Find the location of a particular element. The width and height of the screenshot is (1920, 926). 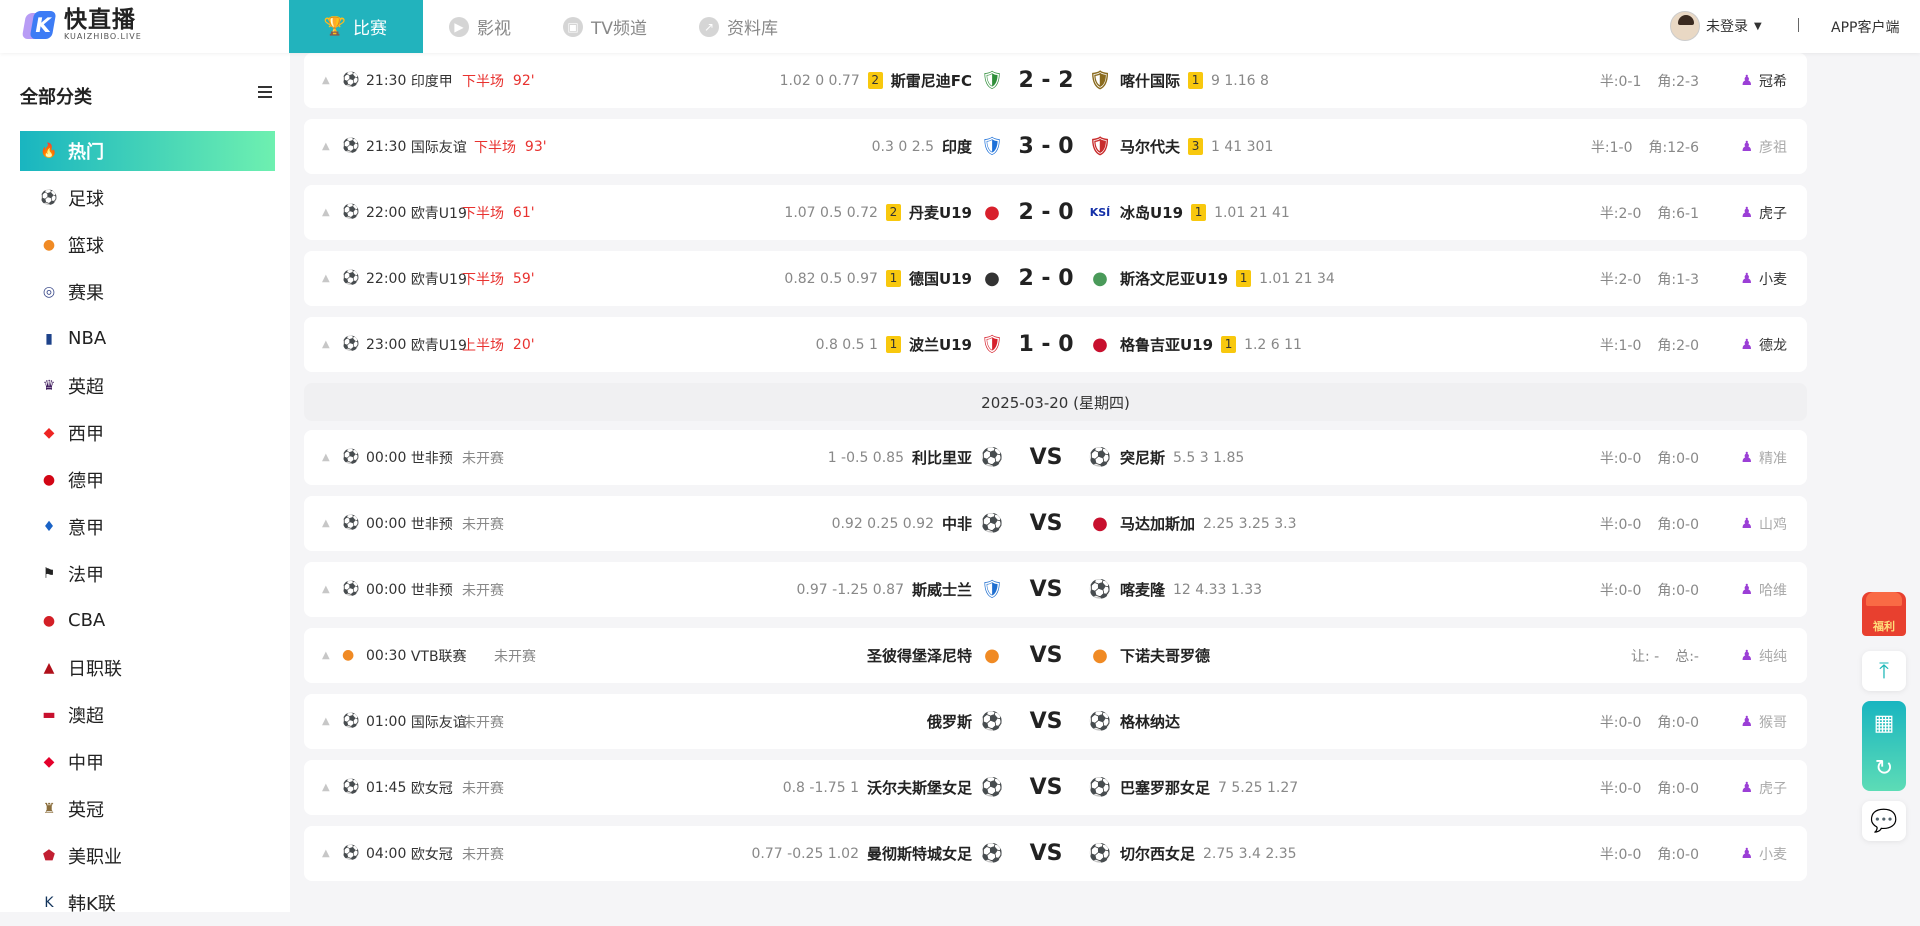

sidebar-item-mls: ⬟ 美职业 is located at coordinates (147, 855).